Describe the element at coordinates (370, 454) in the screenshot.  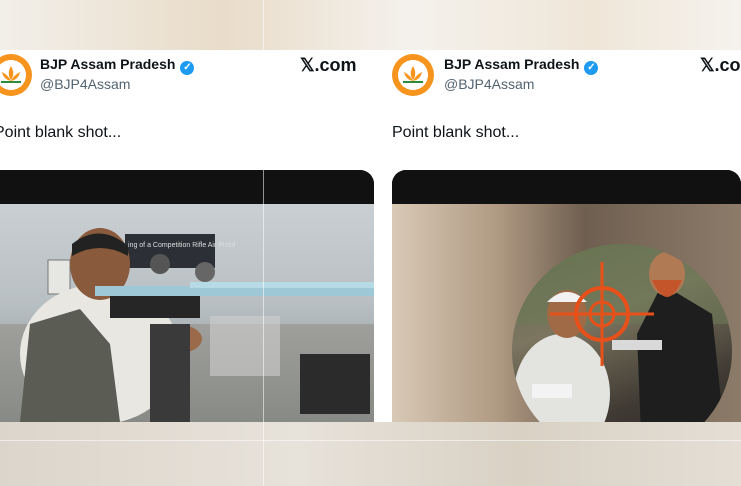
I see `background-bottom` at that location.